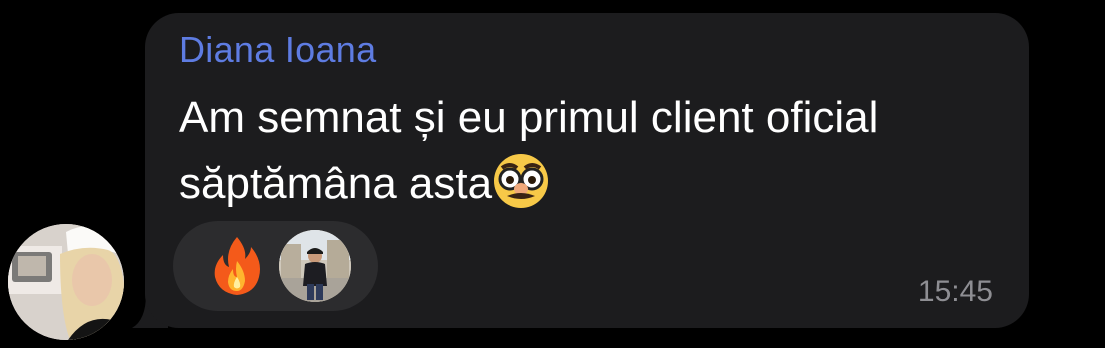 The image size is (1105, 348). I want to click on message-timestamp: 15:45, so click(955, 291).